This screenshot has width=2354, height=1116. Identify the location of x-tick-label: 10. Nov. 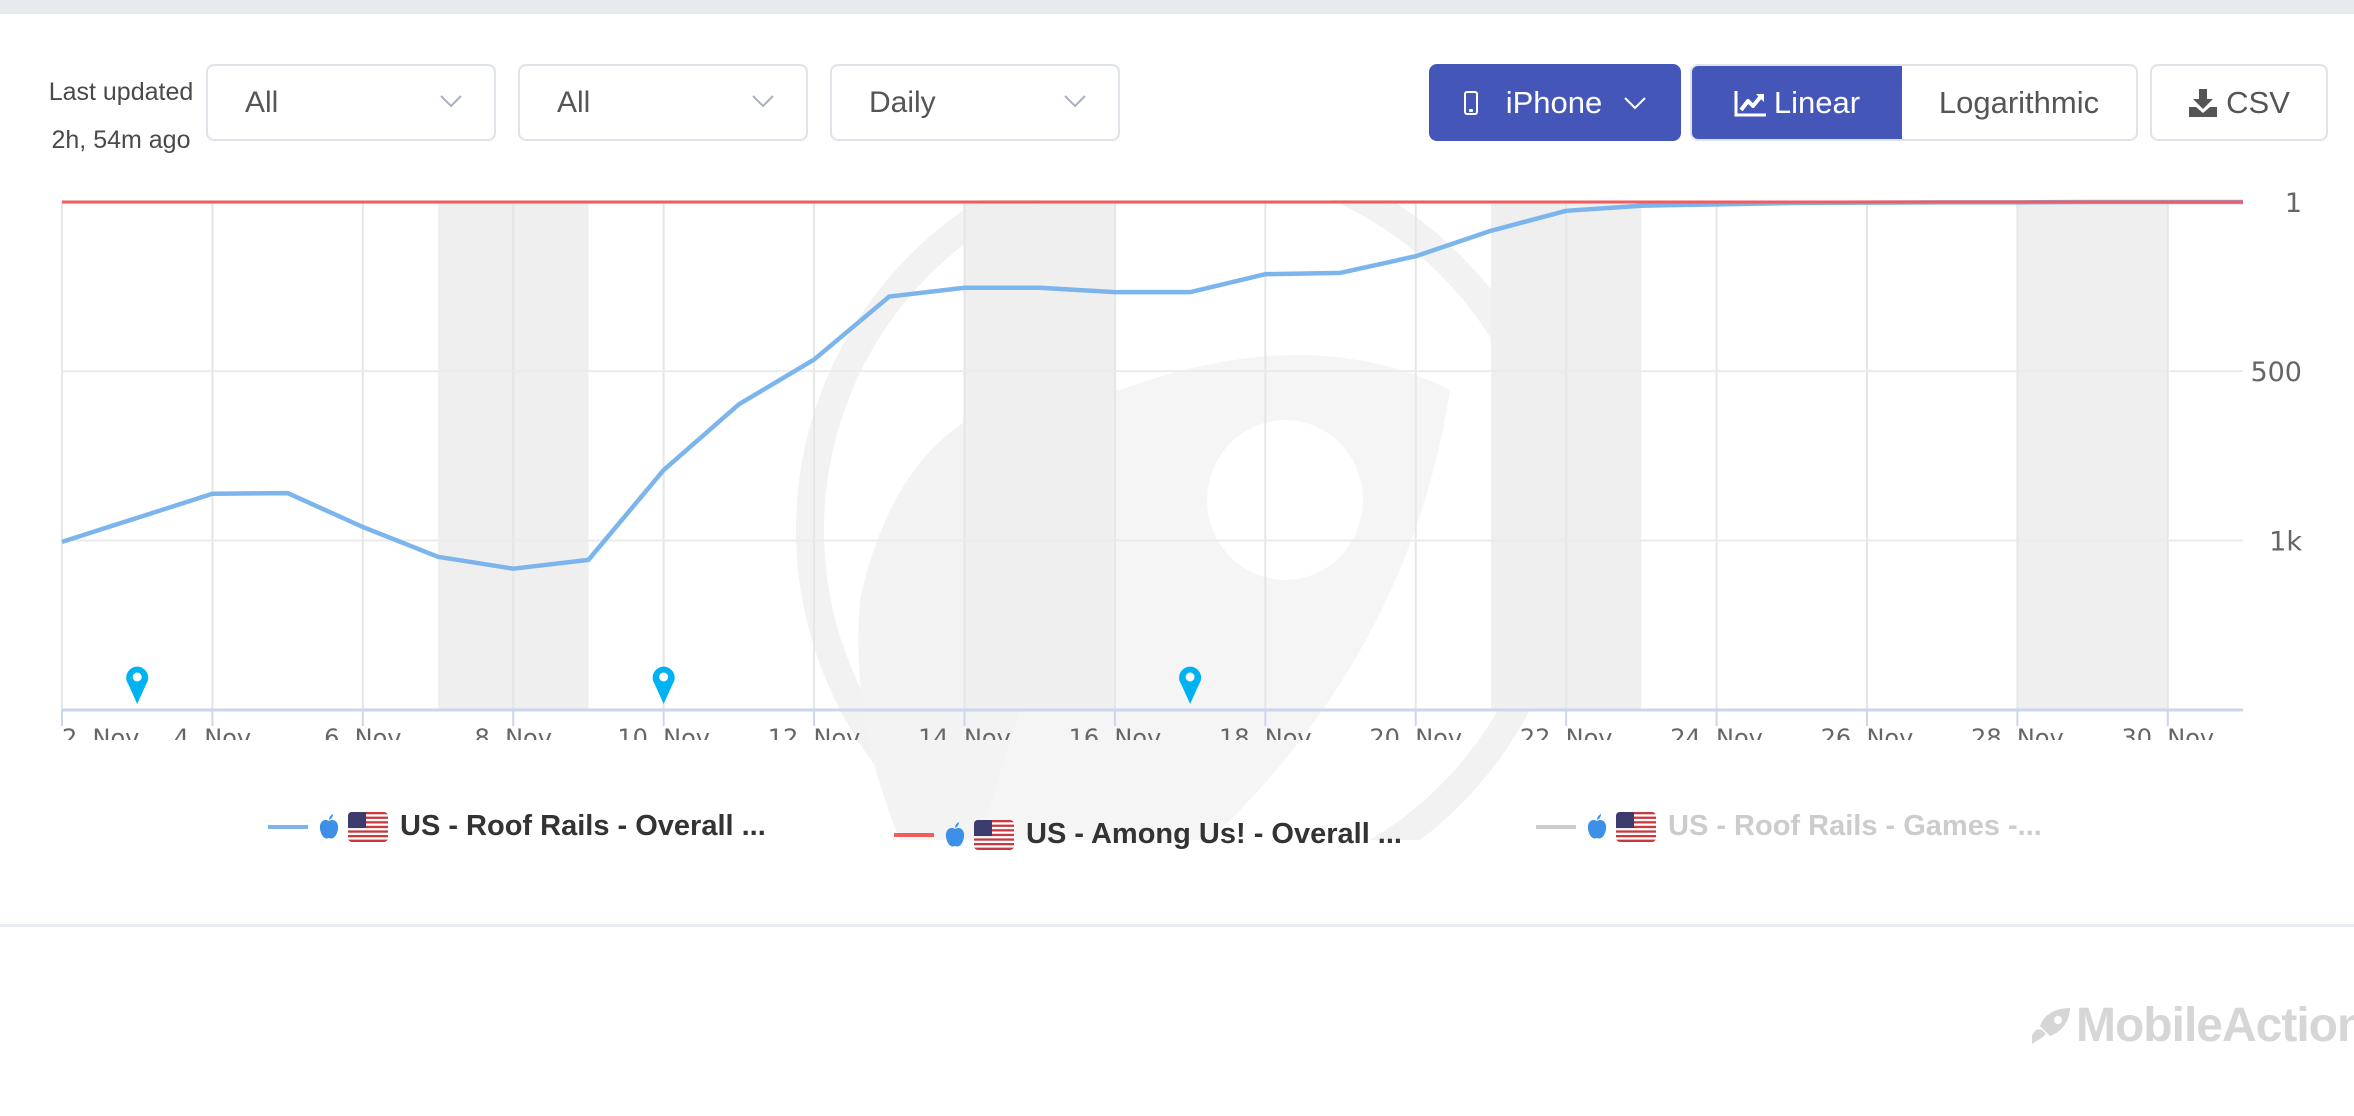
(663, 732).